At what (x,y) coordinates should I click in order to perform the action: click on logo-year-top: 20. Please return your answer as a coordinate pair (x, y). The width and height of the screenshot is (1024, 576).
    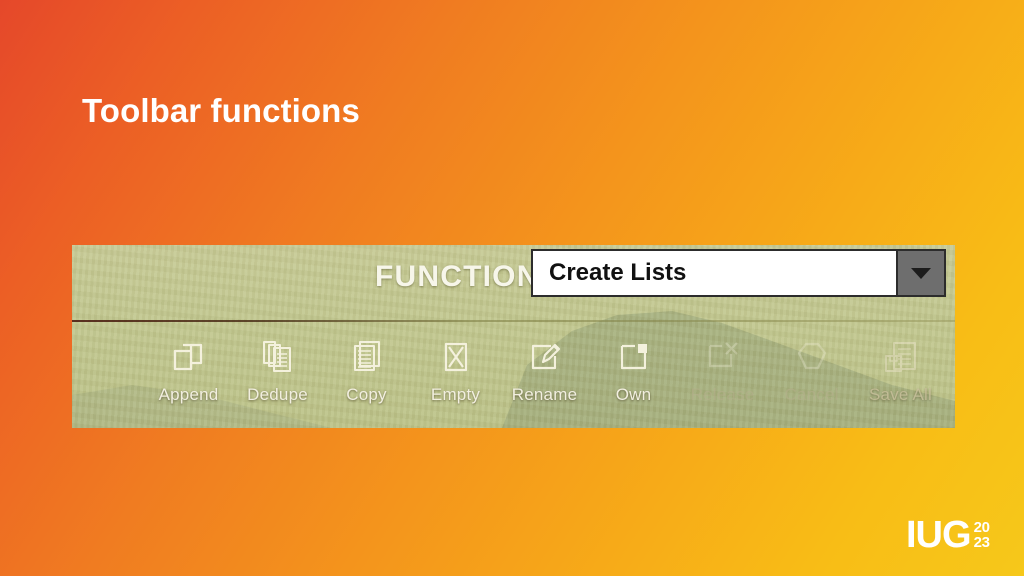
    Looking at the image, I should click on (981, 527).